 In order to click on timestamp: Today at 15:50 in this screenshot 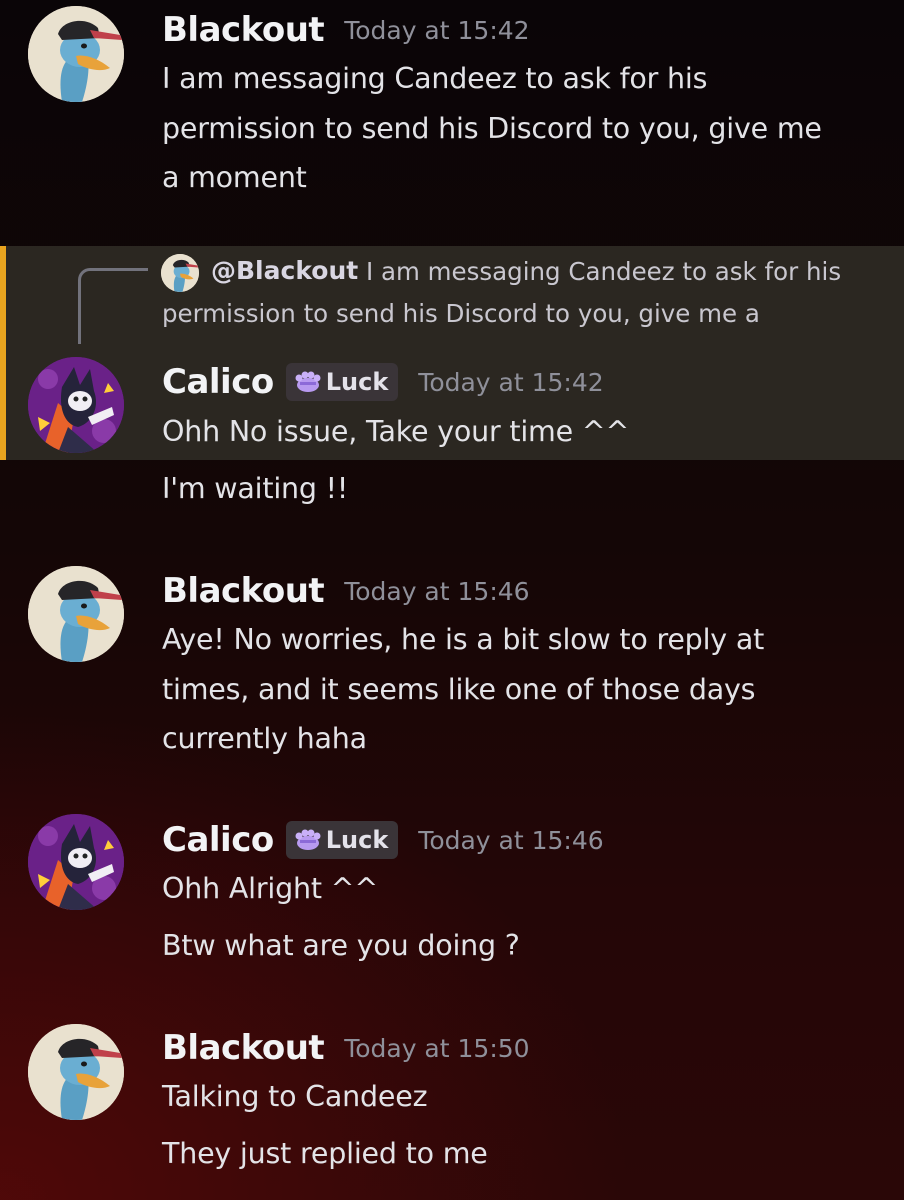, I will do `click(436, 1048)`.